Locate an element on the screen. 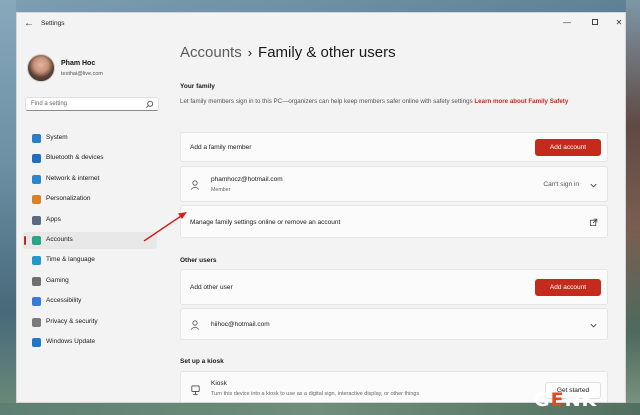 The width and height of the screenshot is (640, 415). page-title: Family & other users is located at coordinates (327, 52).